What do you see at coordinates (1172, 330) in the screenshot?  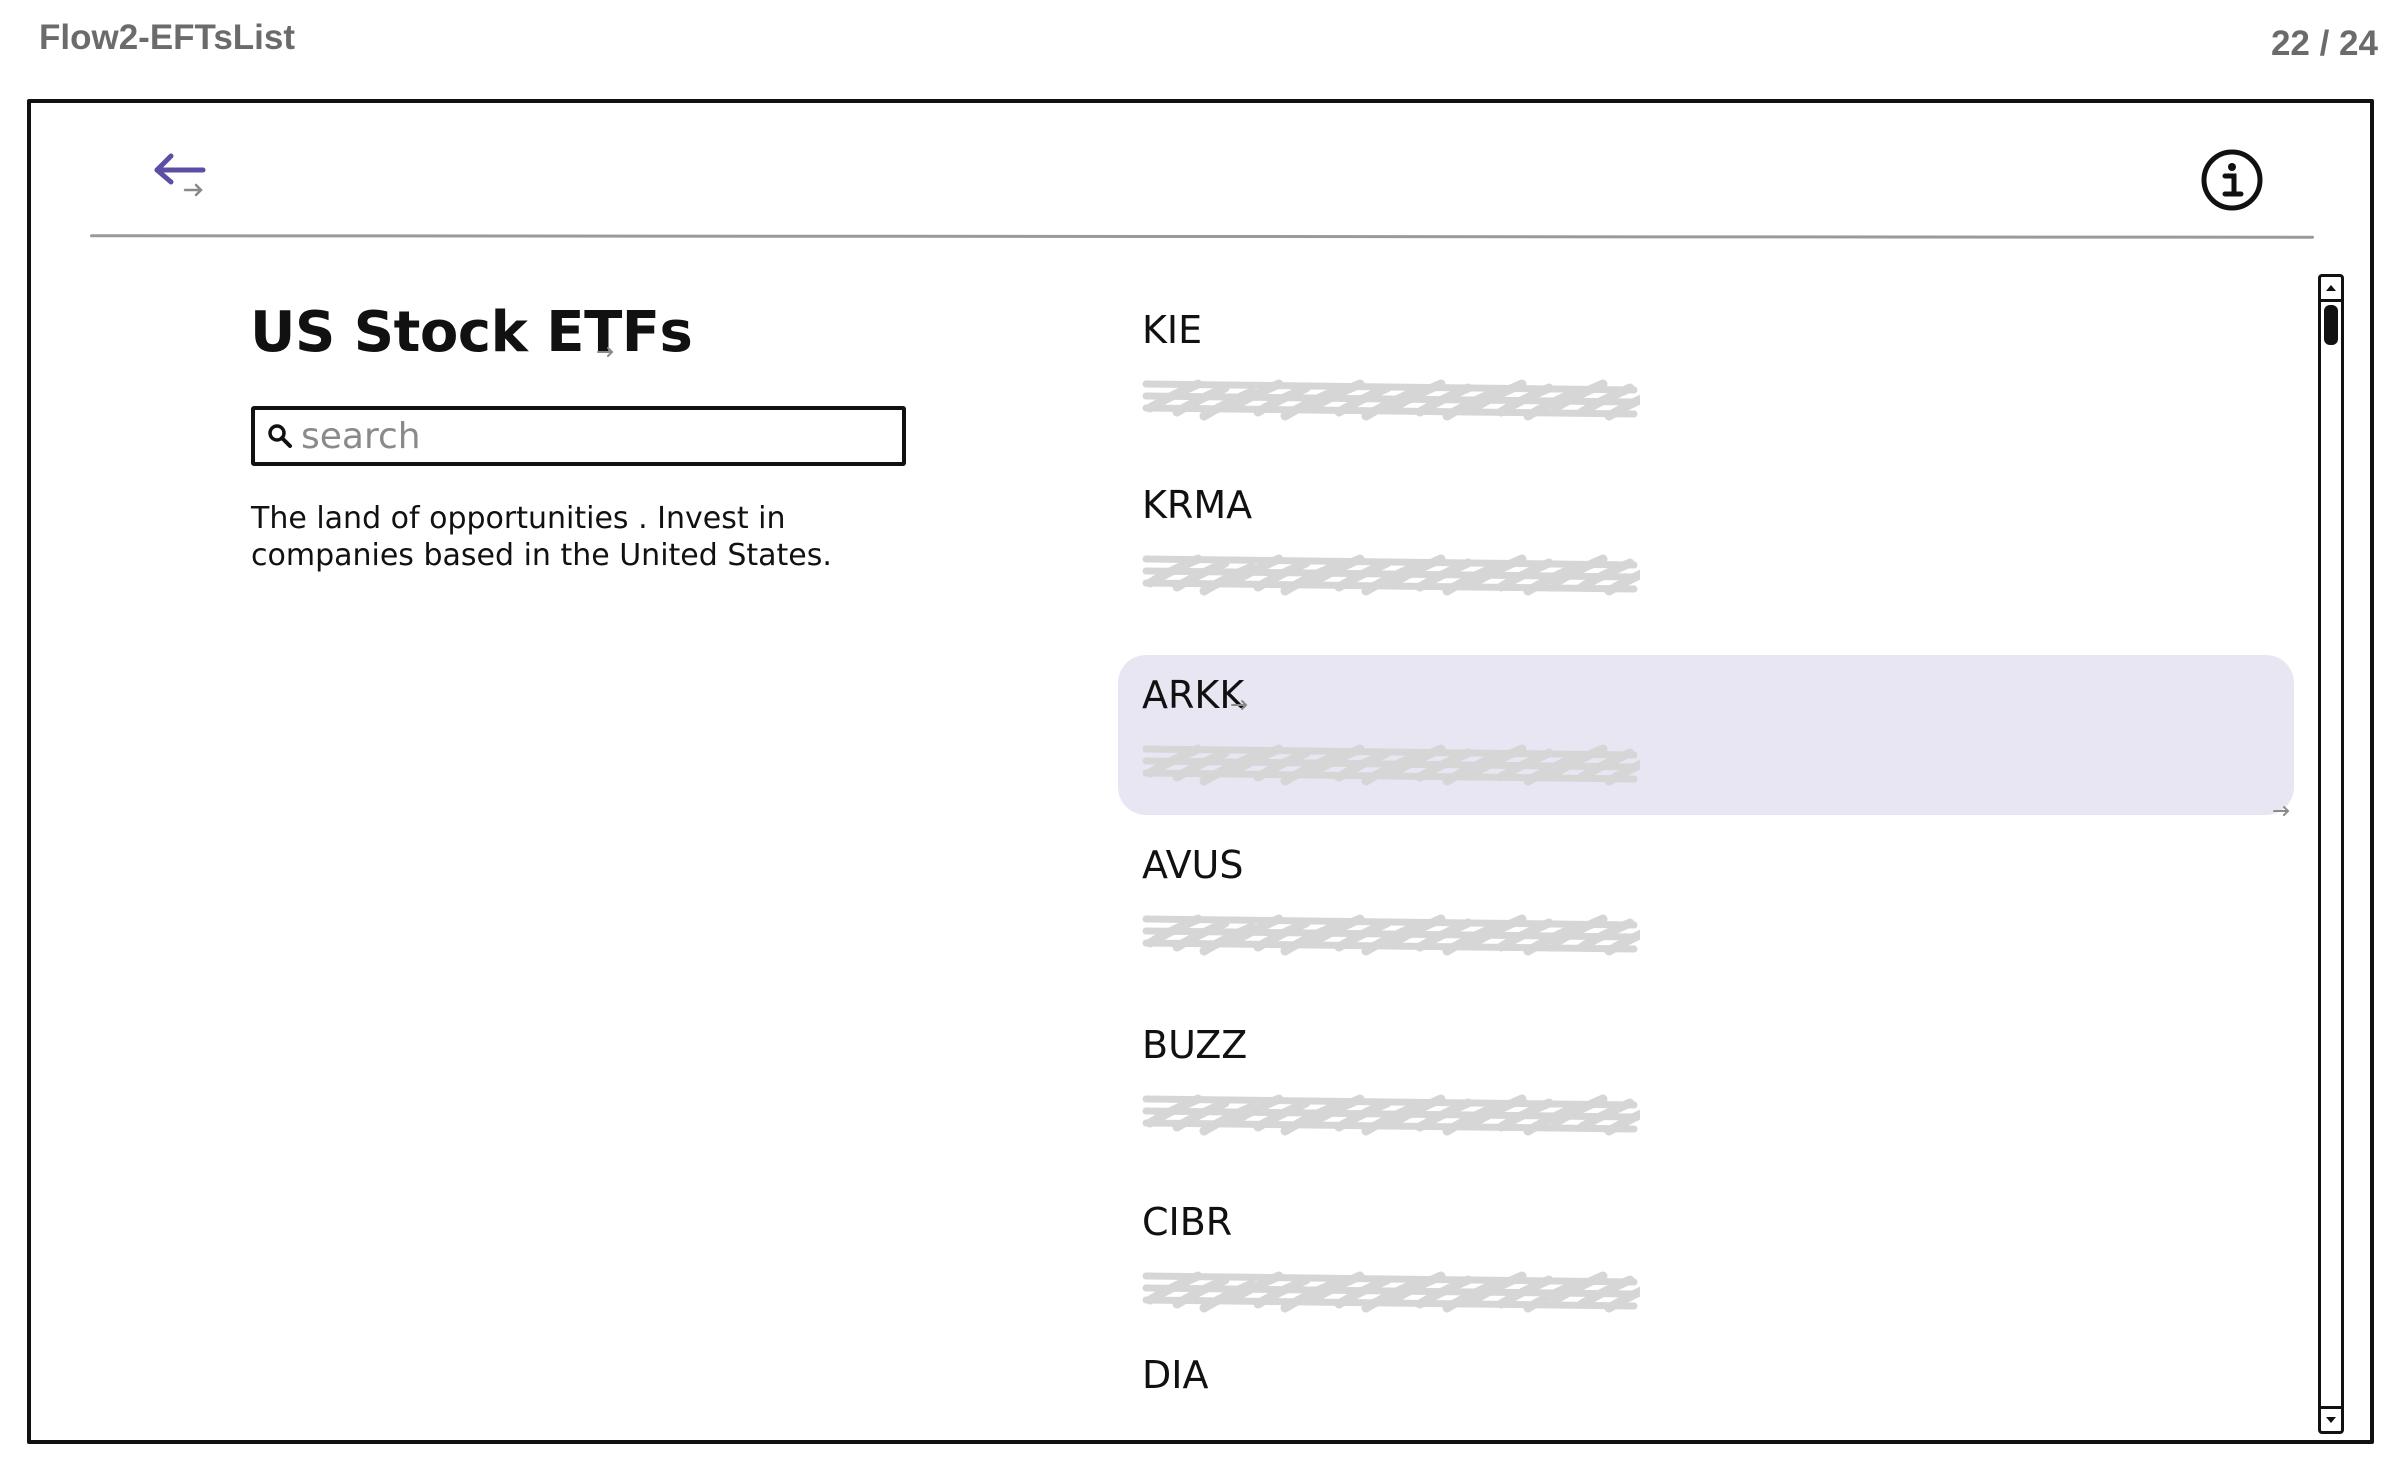 I see `etf-ticker: KIE` at bounding box center [1172, 330].